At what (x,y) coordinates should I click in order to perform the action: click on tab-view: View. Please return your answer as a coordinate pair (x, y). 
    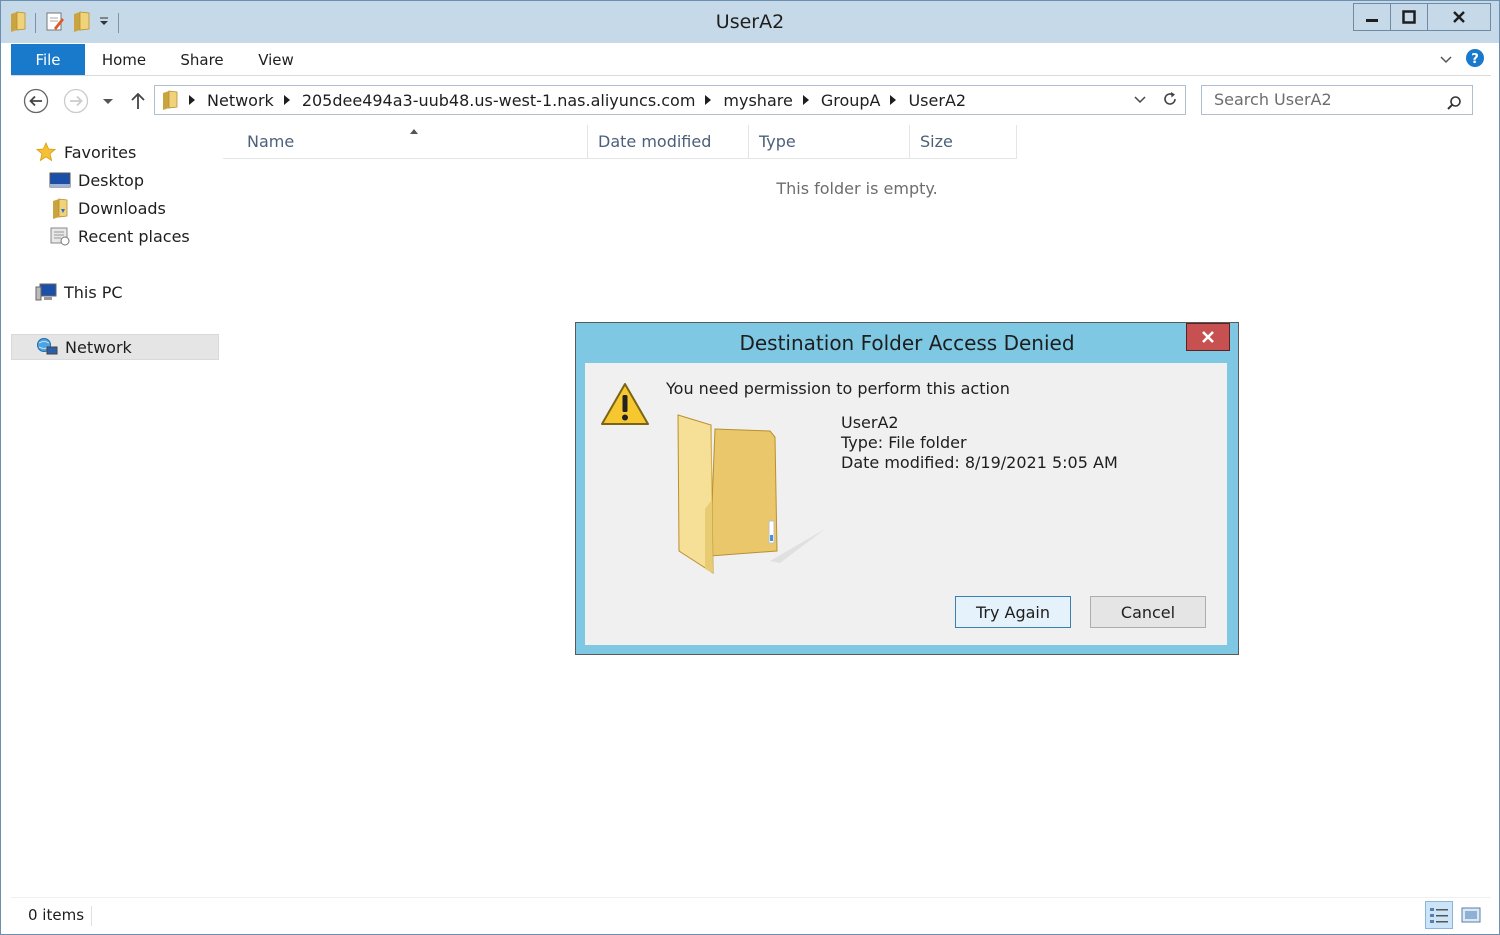
    Looking at the image, I should click on (276, 59).